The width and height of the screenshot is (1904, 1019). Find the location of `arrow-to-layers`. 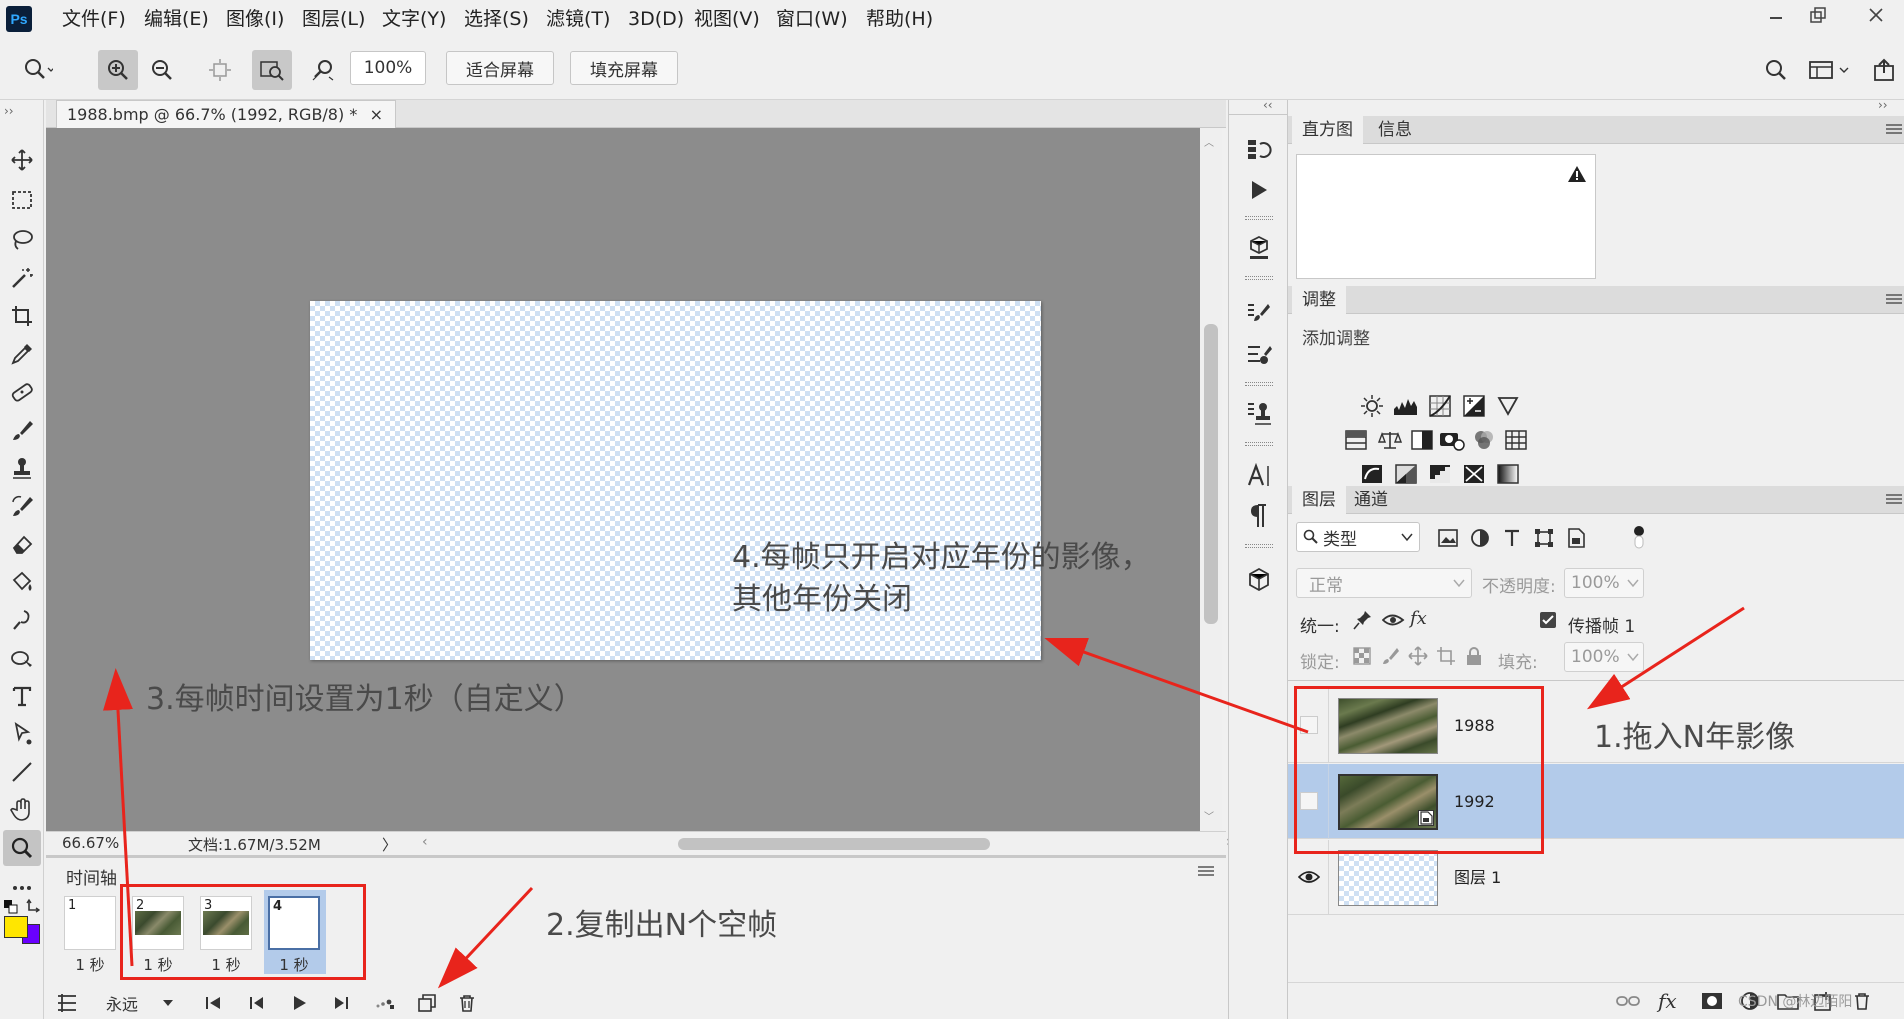

arrow-to-layers is located at coordinates (1665, 658).